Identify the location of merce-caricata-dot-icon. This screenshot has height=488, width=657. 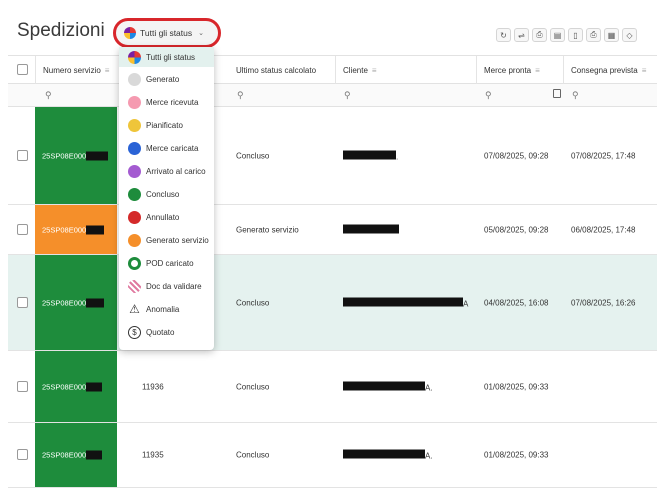
(134, 148).